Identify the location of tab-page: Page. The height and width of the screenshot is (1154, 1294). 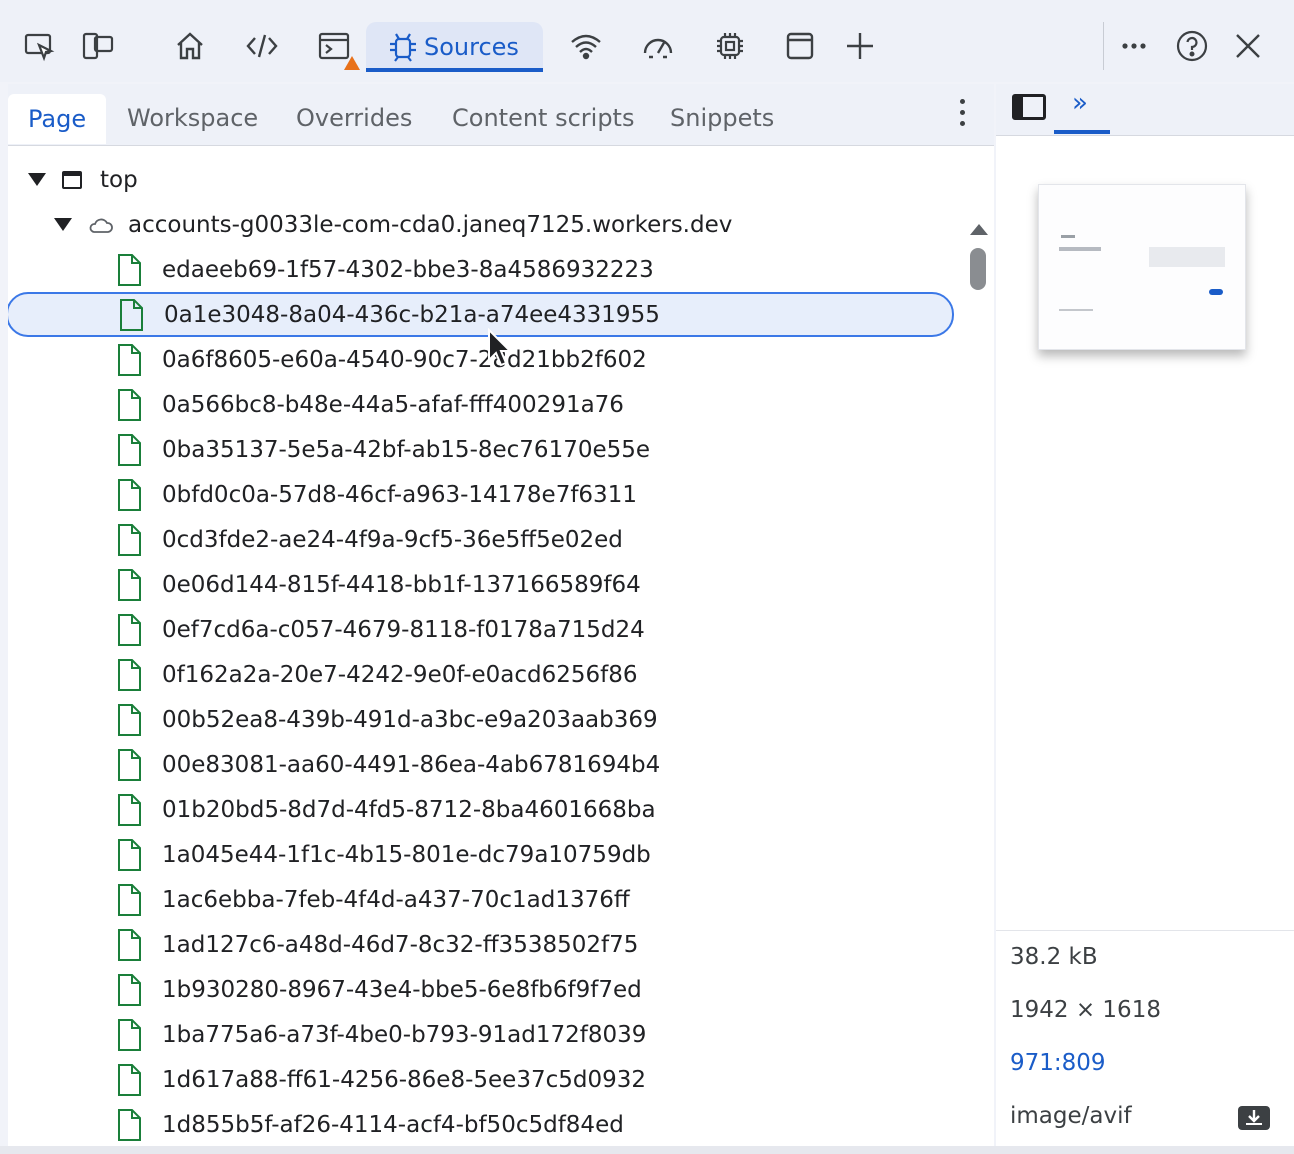
(57, 119).